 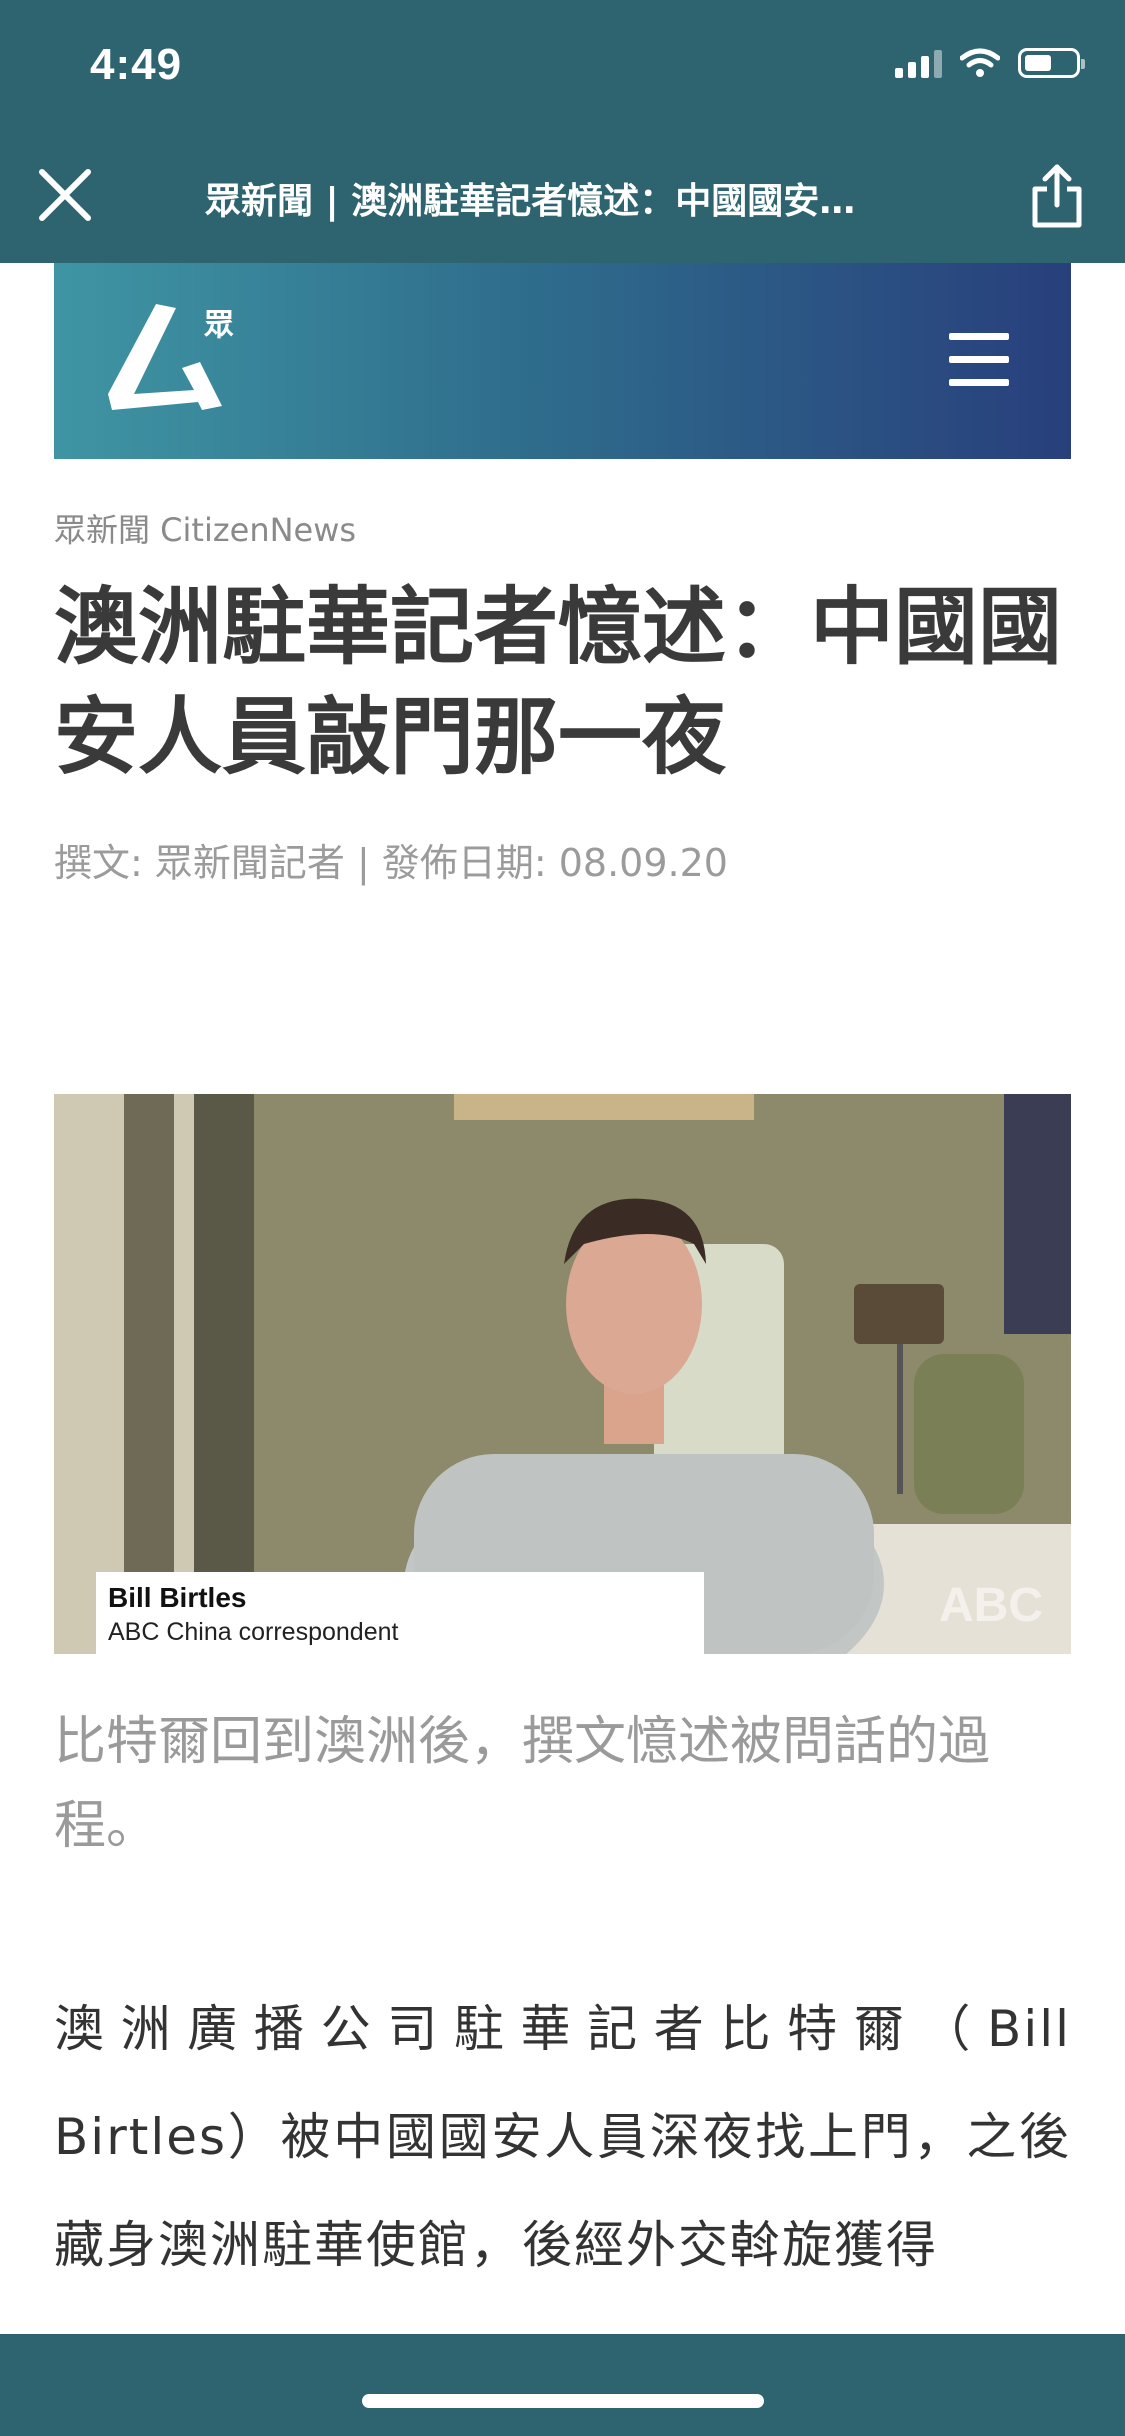 I want to click on lower-third-role: ABC China correspondent, so click(x=253, y=1632).